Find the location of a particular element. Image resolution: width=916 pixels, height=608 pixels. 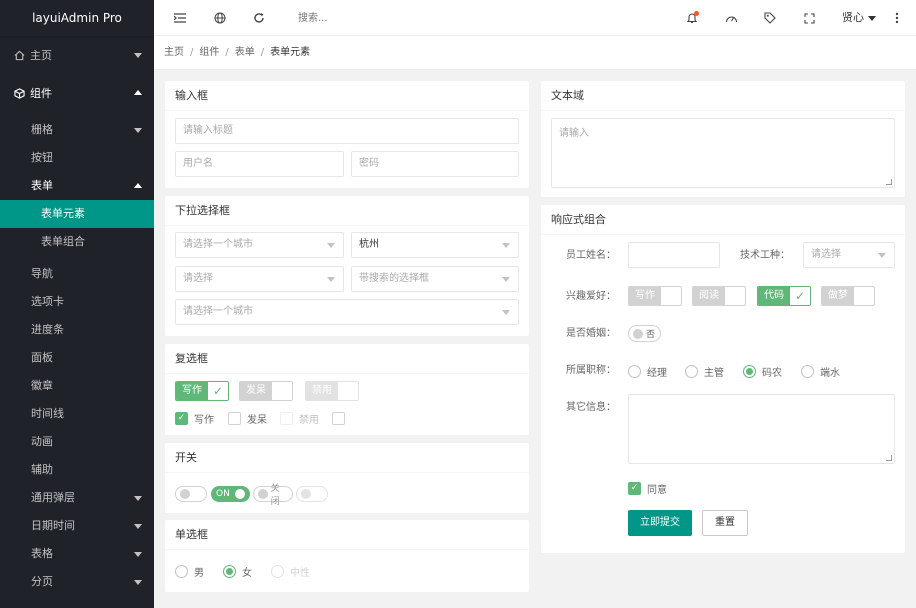

switch-disabled is located at coordinates (312, 494).